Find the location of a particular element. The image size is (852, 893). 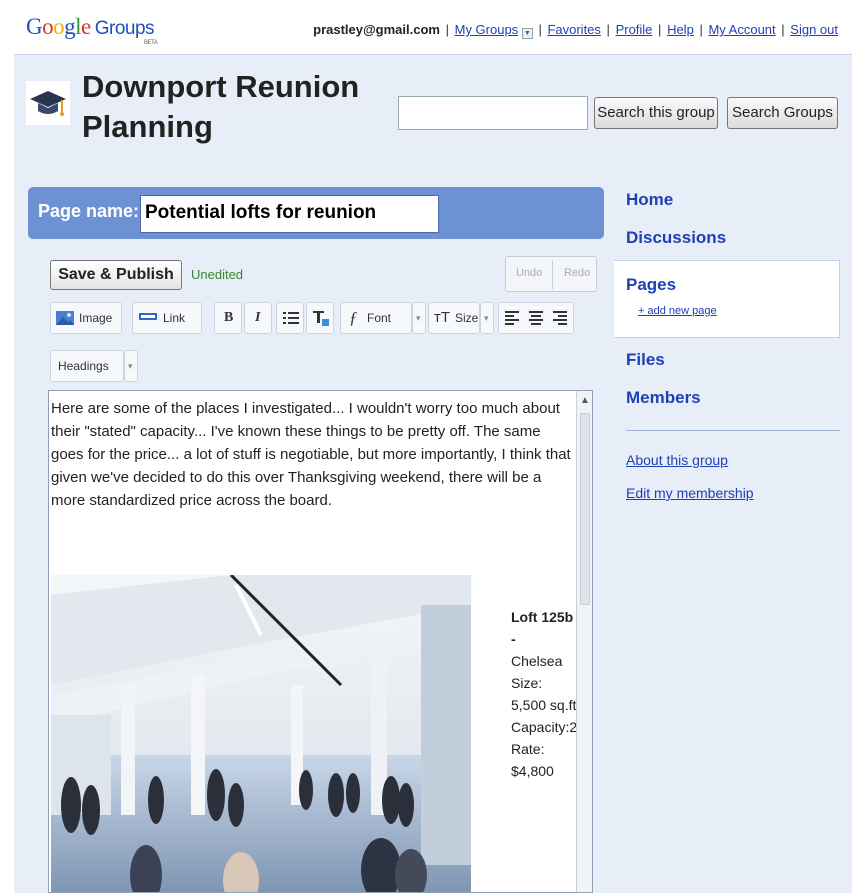

help-link: Help is located at coordinates (680, 29).